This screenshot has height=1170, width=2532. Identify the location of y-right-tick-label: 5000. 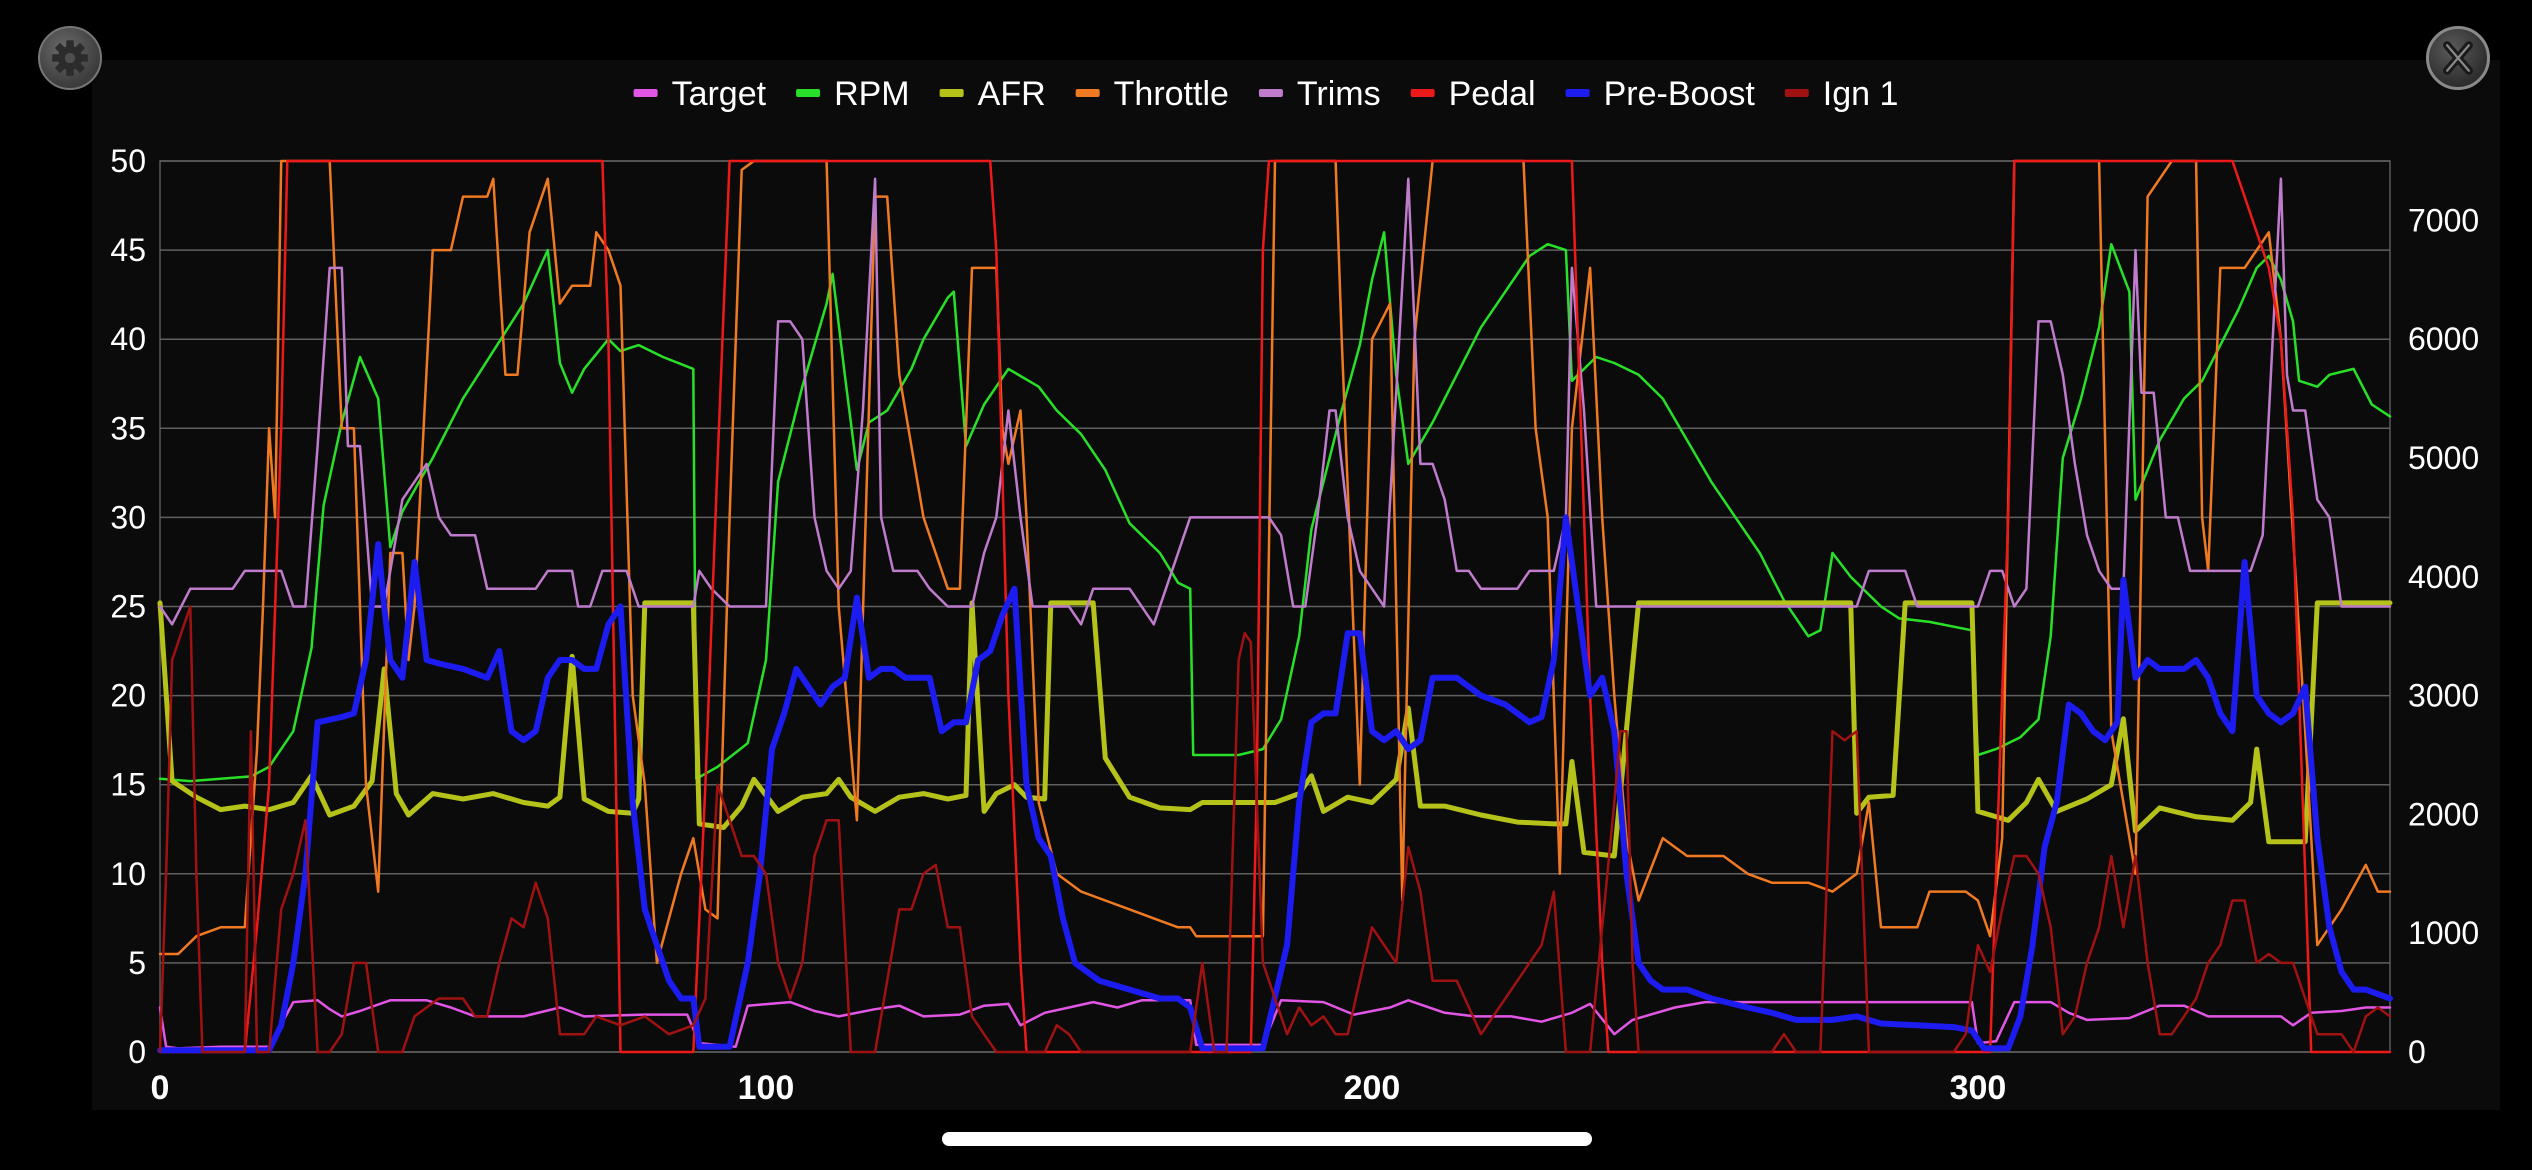
(2443, 458).